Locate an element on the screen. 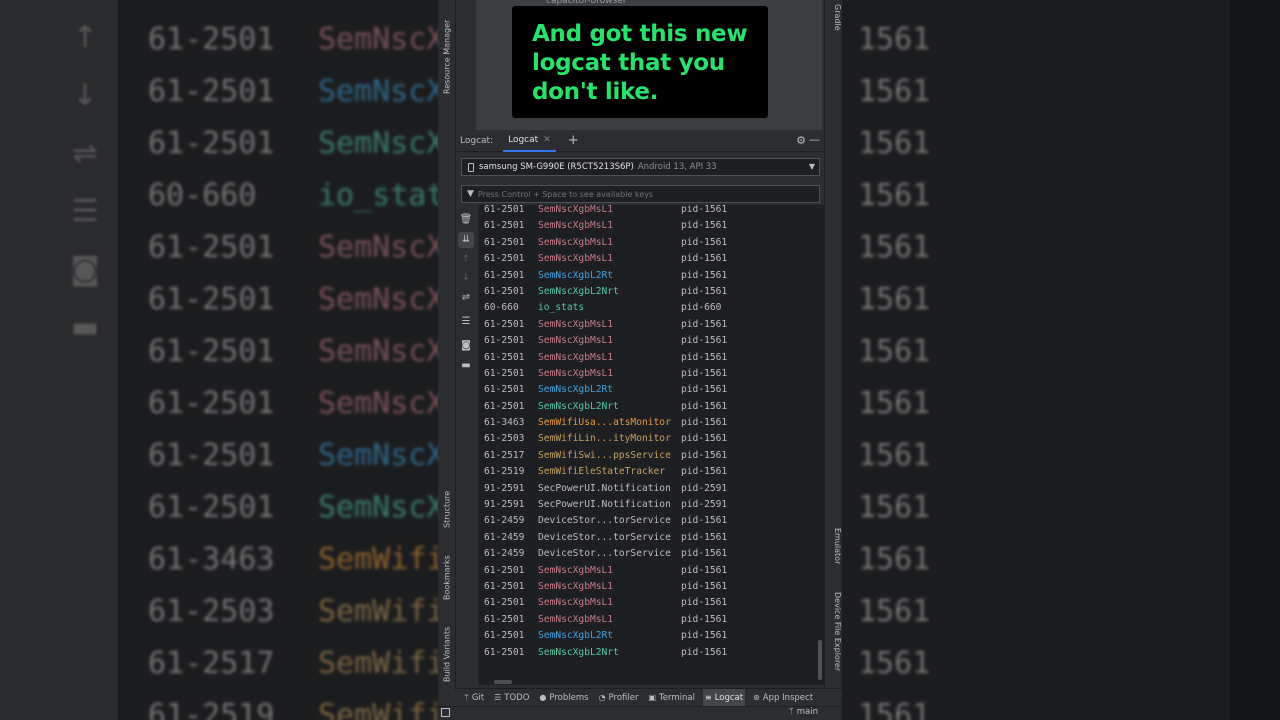 The image size is (1280, 720). add-tab-icon: + is located at coordinates (573, 140).